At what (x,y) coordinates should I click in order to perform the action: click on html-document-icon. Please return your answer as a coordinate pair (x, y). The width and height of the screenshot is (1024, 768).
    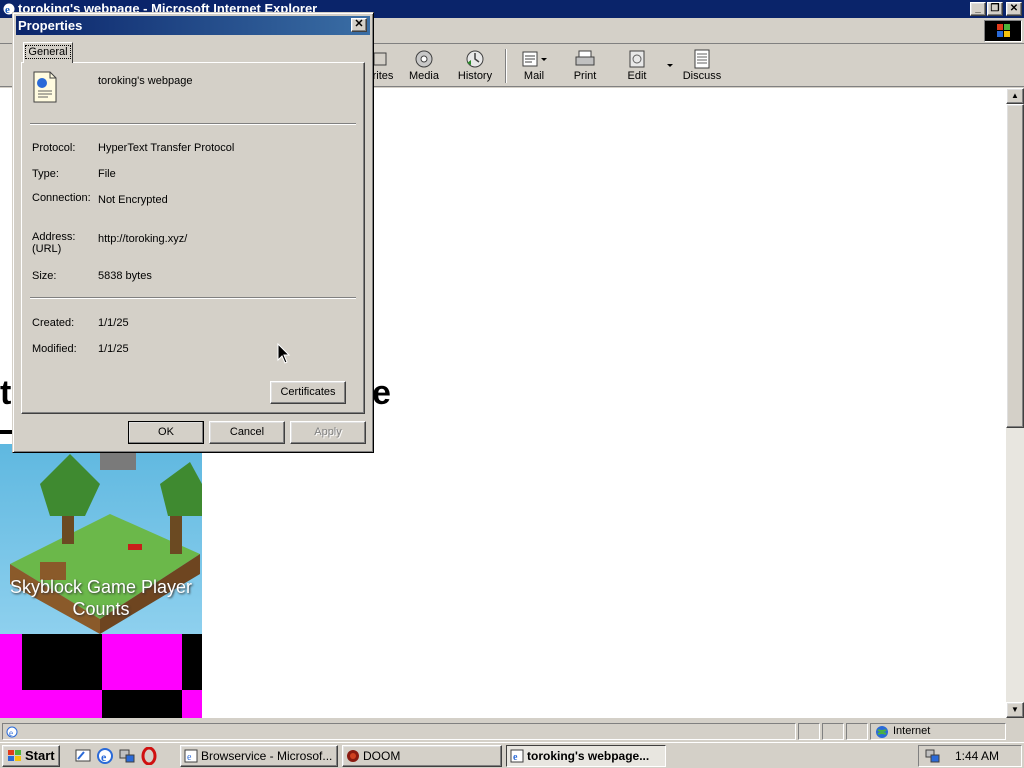
    Looking at the image, I should click on (45, 87).